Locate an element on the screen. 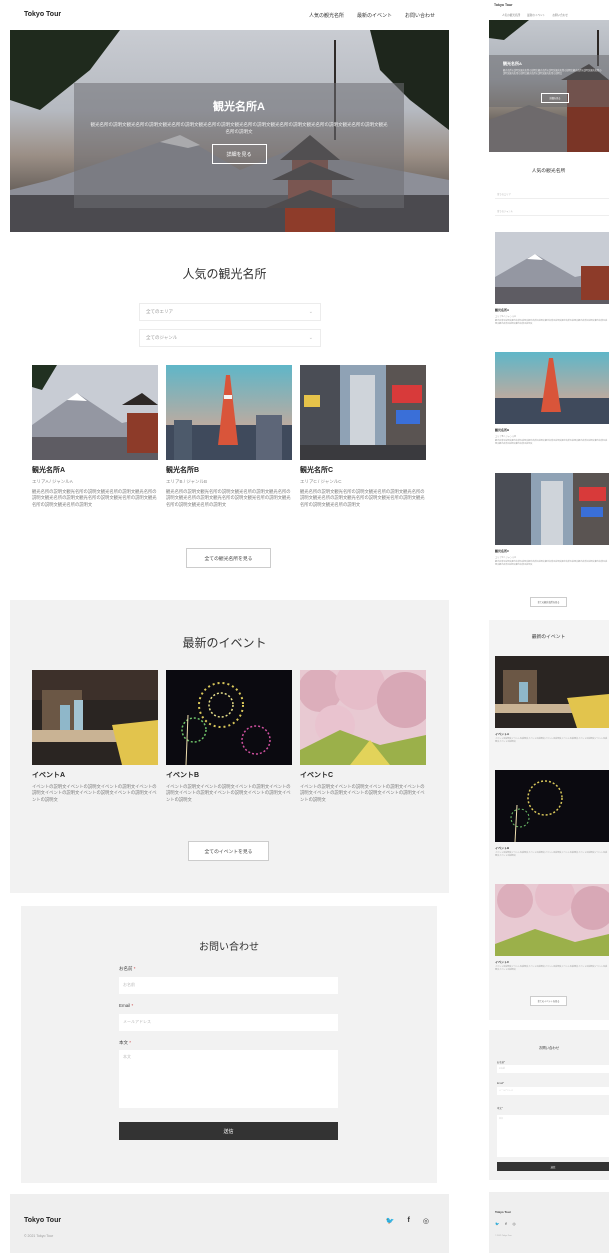 The width and height of the screenshot is (609, 1253). mobile-logo: Tokyo Tour is located at coordinates (503, 5).